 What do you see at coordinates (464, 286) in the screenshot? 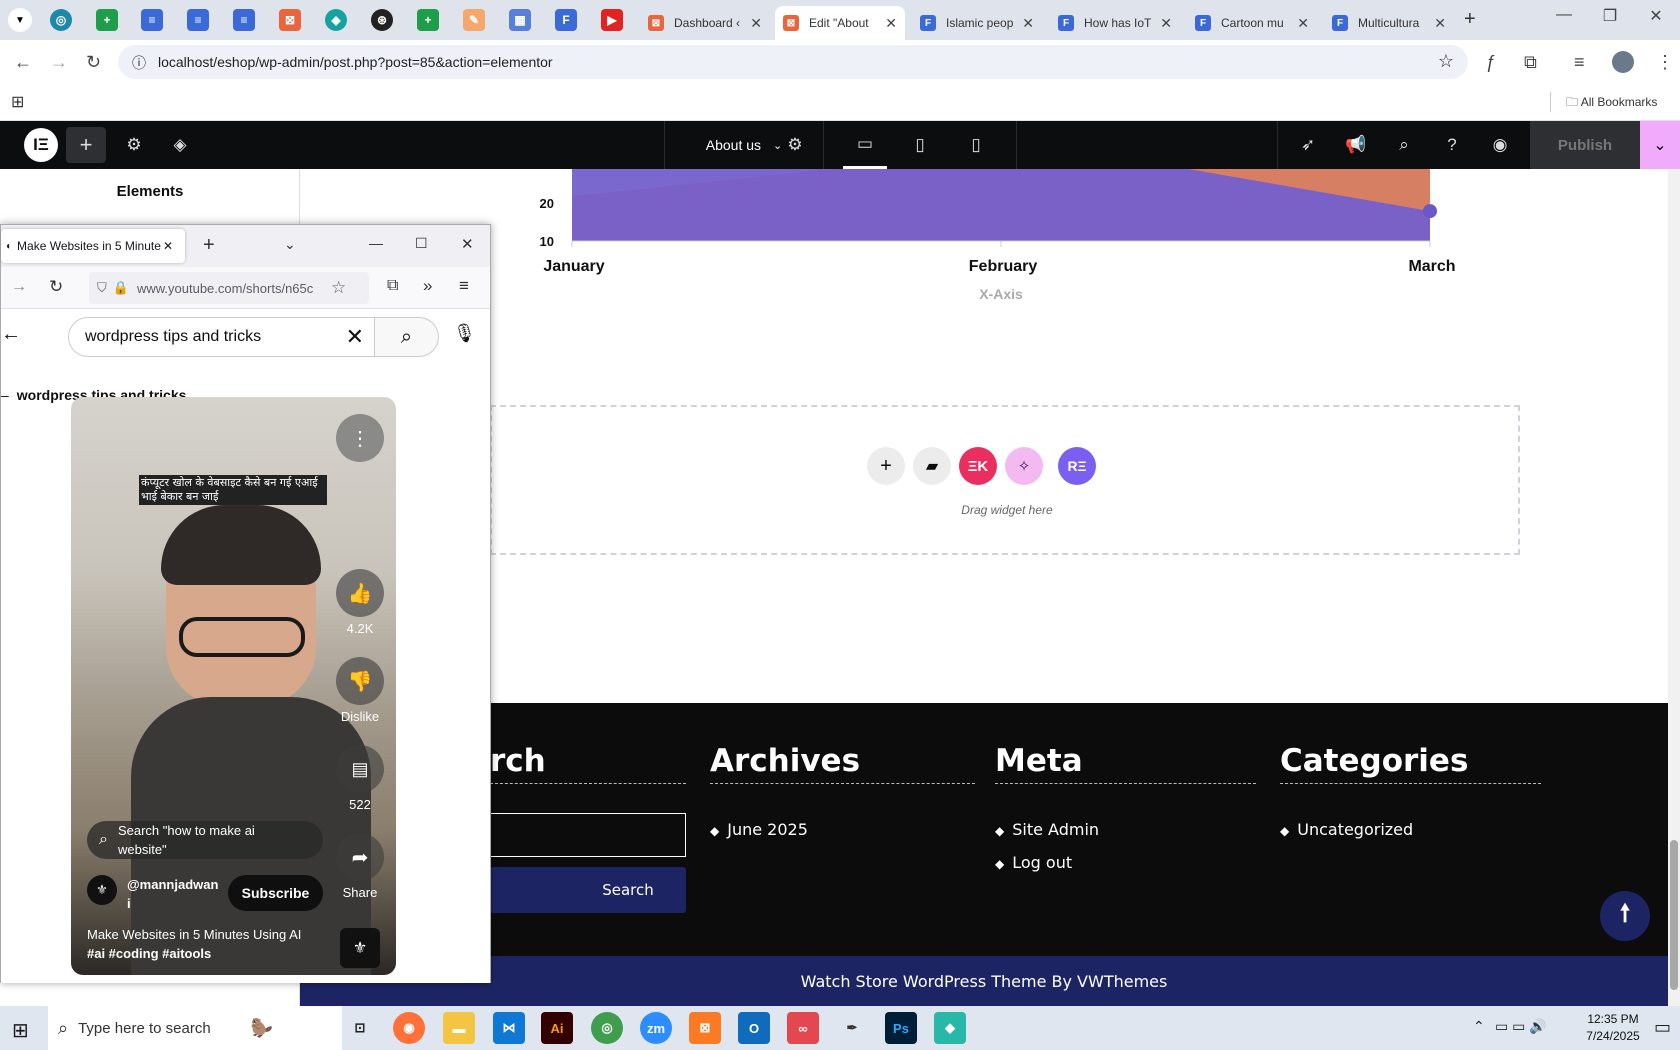
I see `firefox-menu-icon: ≡` at bounding box center [464, 286].